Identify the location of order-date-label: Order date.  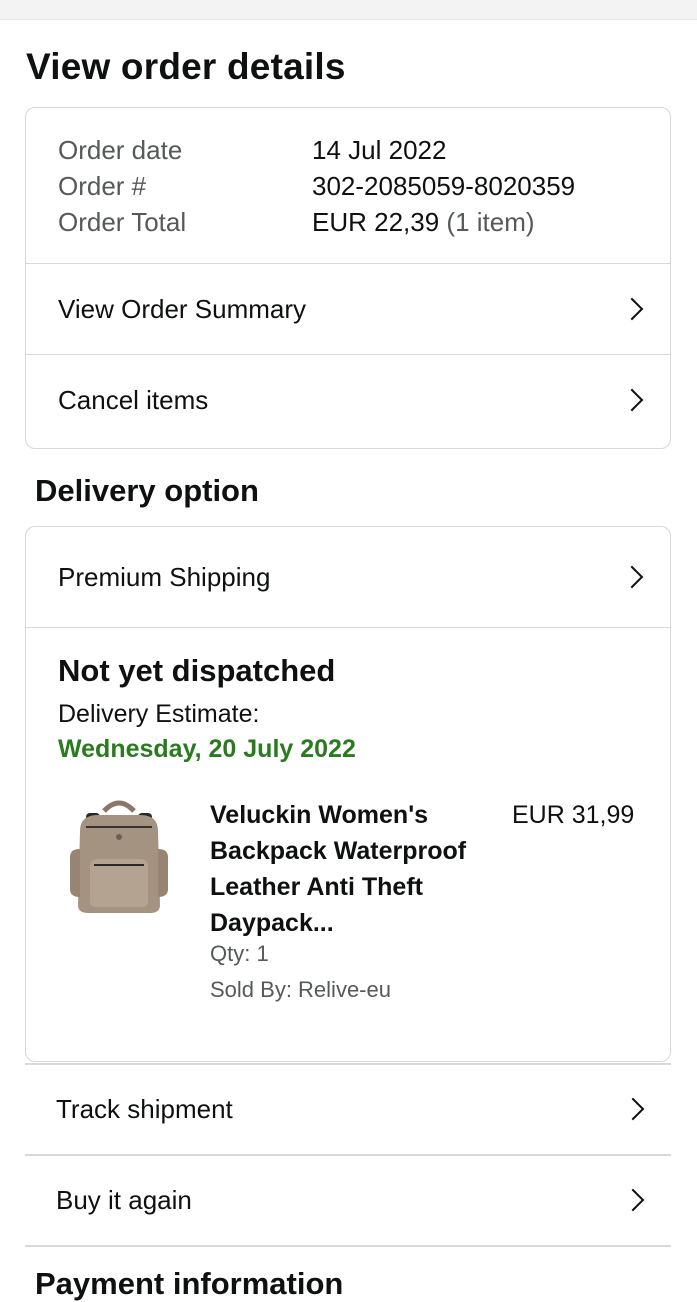
(120, 150).